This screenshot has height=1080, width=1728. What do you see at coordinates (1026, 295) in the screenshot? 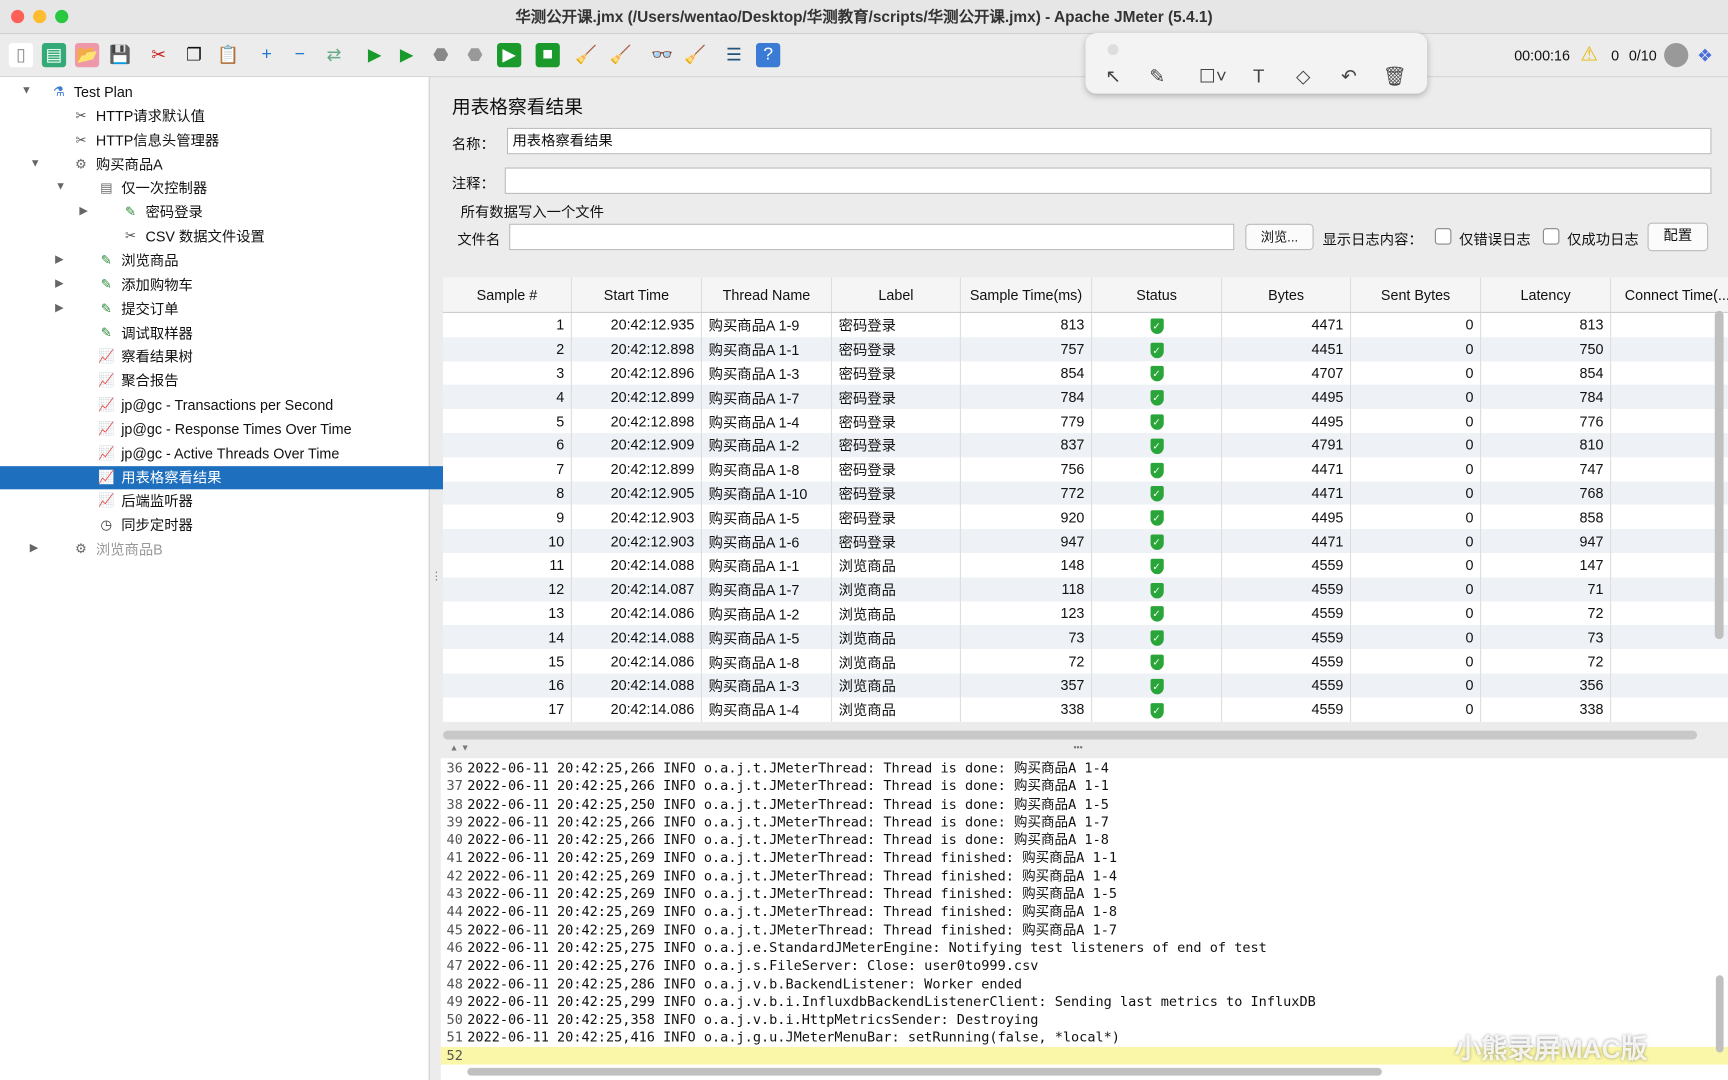
I see `column-header: Sample Time(ms)` at bounding box center [1026, 295].